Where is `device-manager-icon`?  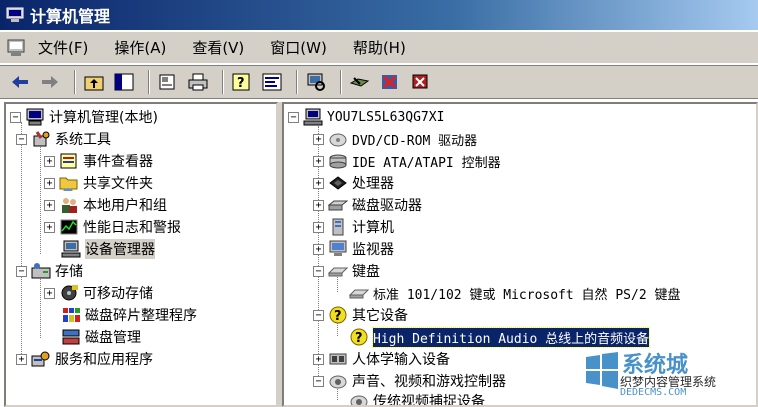 device-manager-icon is located at coordinates (71, 249).